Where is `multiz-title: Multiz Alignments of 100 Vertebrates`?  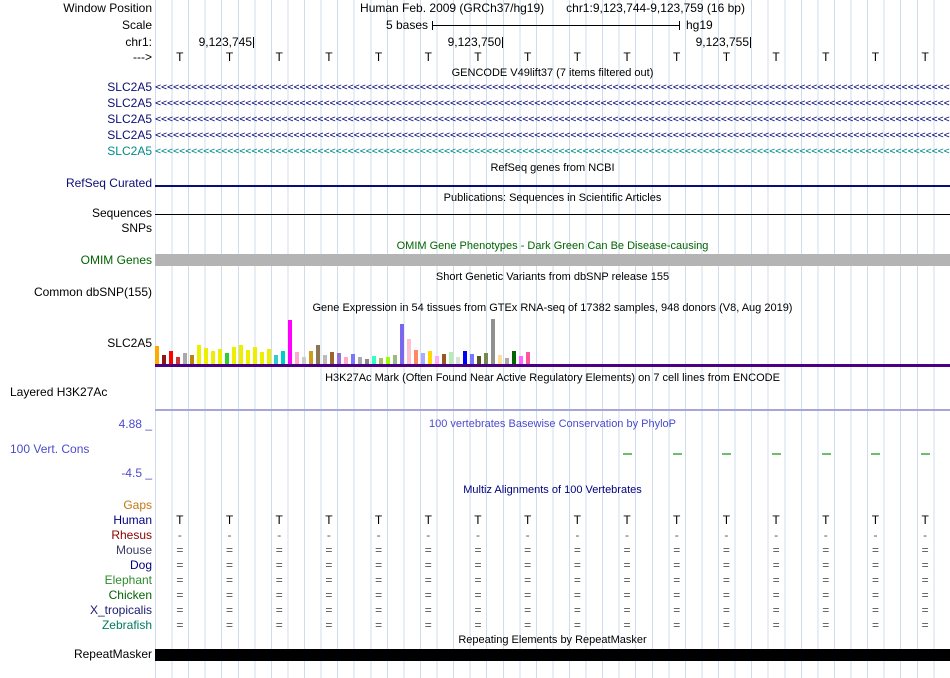 multiz-title: Multiz Alignments of 100 Vertebrates is located at coordinates (552, 490).